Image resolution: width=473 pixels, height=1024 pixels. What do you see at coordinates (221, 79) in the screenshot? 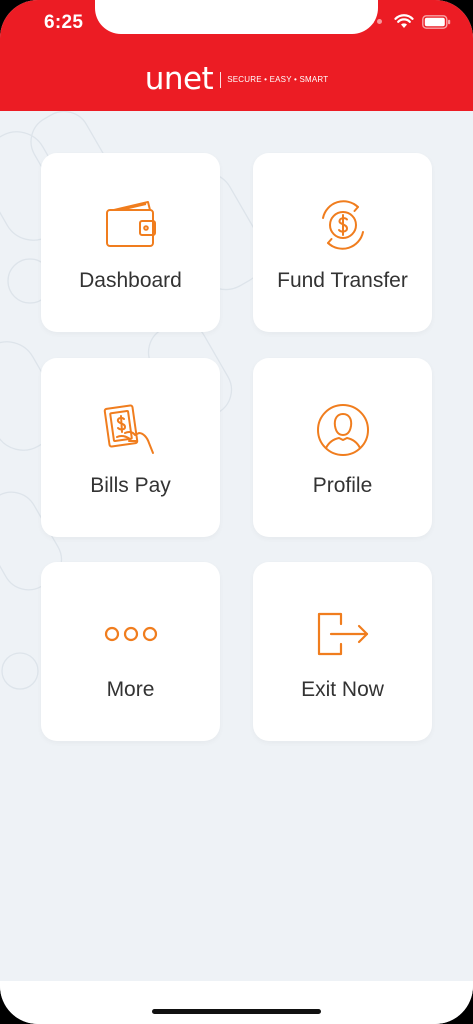
I see `logo-separator` at bounding box center [221, 79].